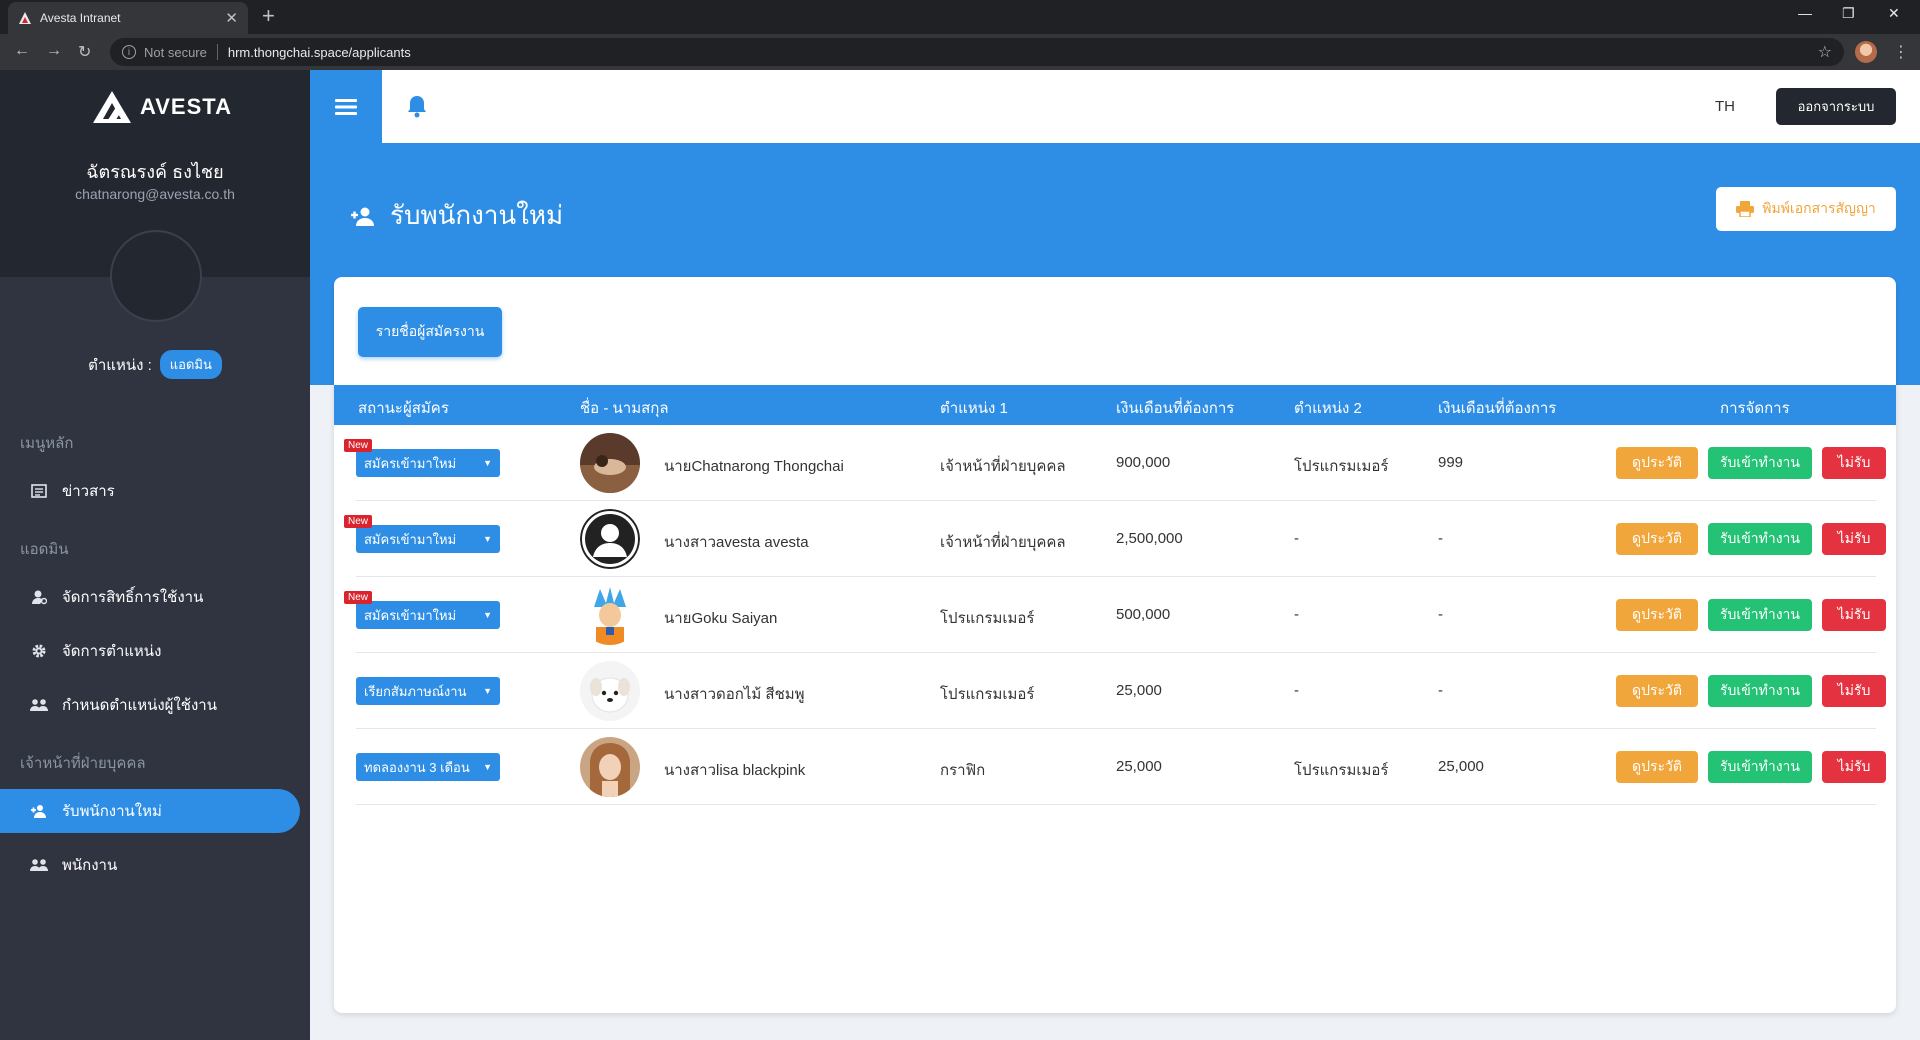 This screenshot has height=1040, width=1920. Describe the element at coordinates (84, 52) in the screenshot. I see `reload-icon: ↻` at that location.